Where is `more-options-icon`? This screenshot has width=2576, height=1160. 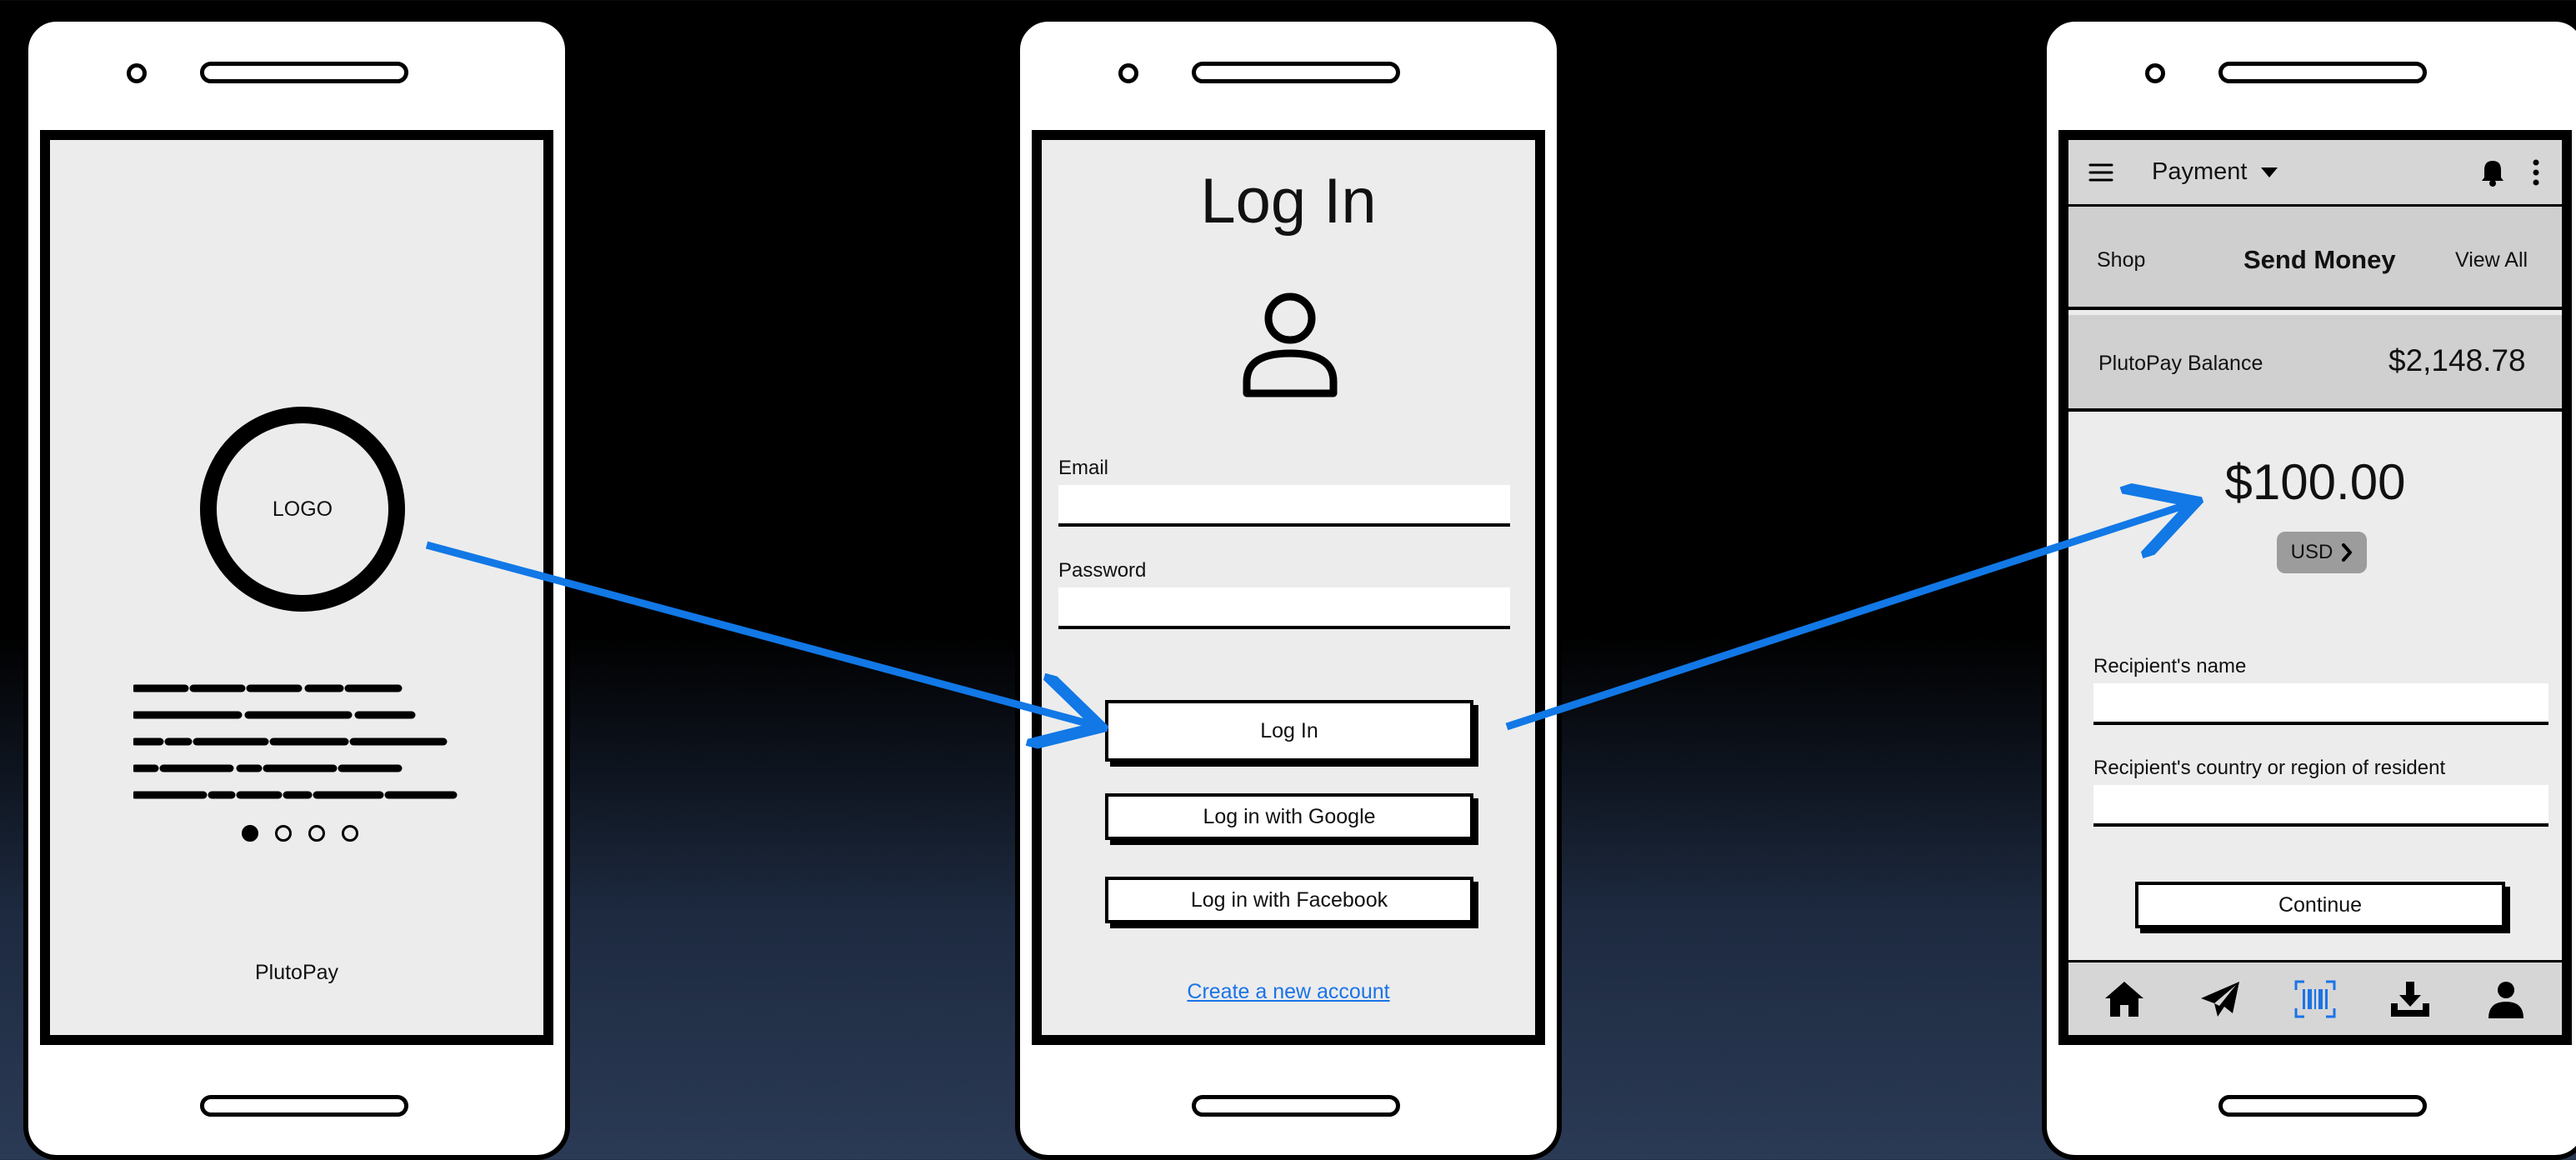 more-options-icon is located at coordinates (2536, 172).